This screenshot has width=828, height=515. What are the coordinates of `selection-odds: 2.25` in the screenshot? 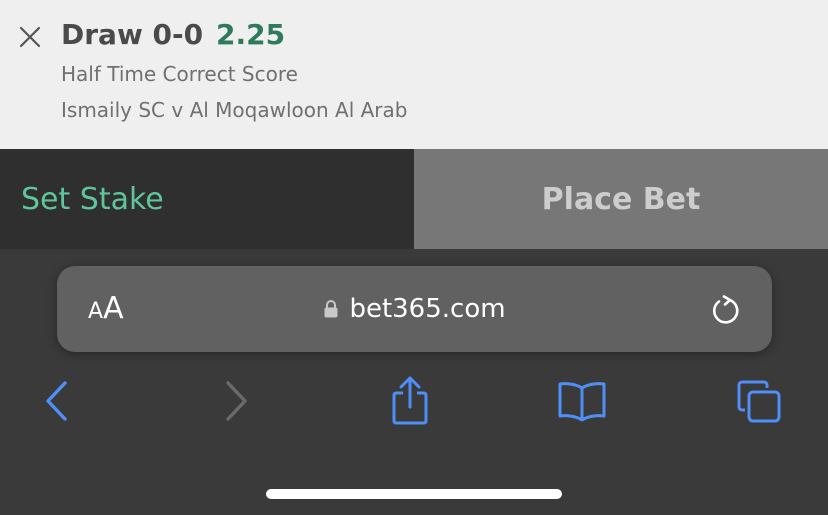 It's located at (251, 34).